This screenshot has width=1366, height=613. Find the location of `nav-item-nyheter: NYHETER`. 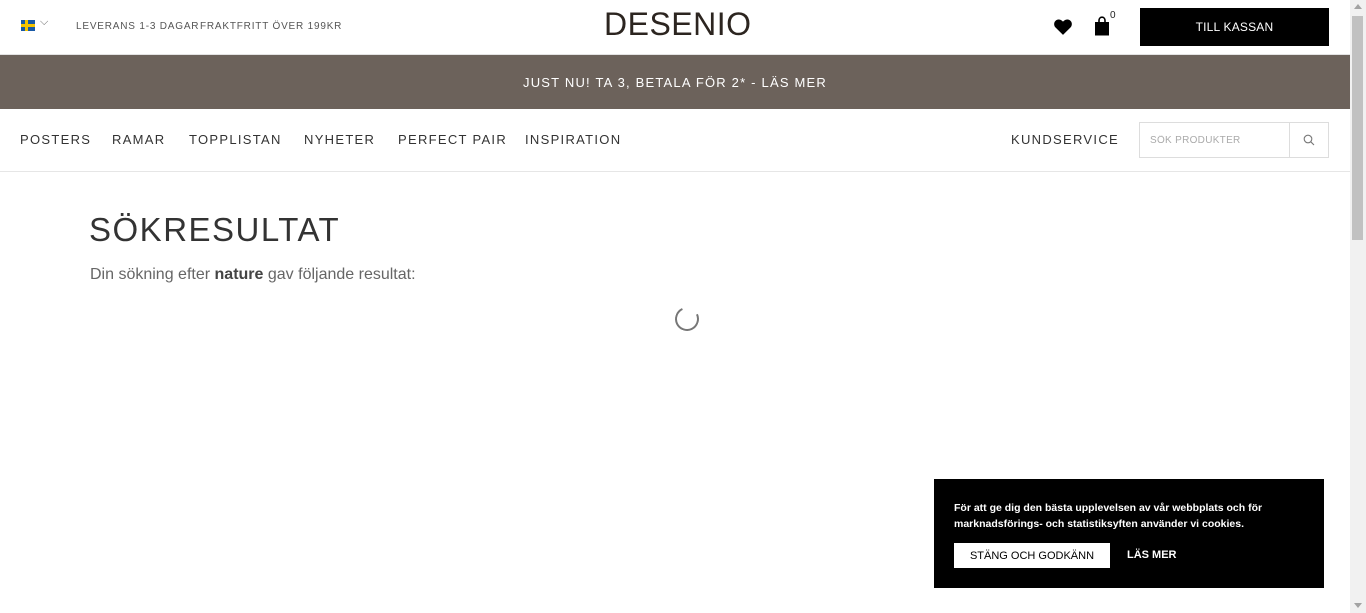

nav-item-nyheter: NYHETER is located at coordinates (339, 139).